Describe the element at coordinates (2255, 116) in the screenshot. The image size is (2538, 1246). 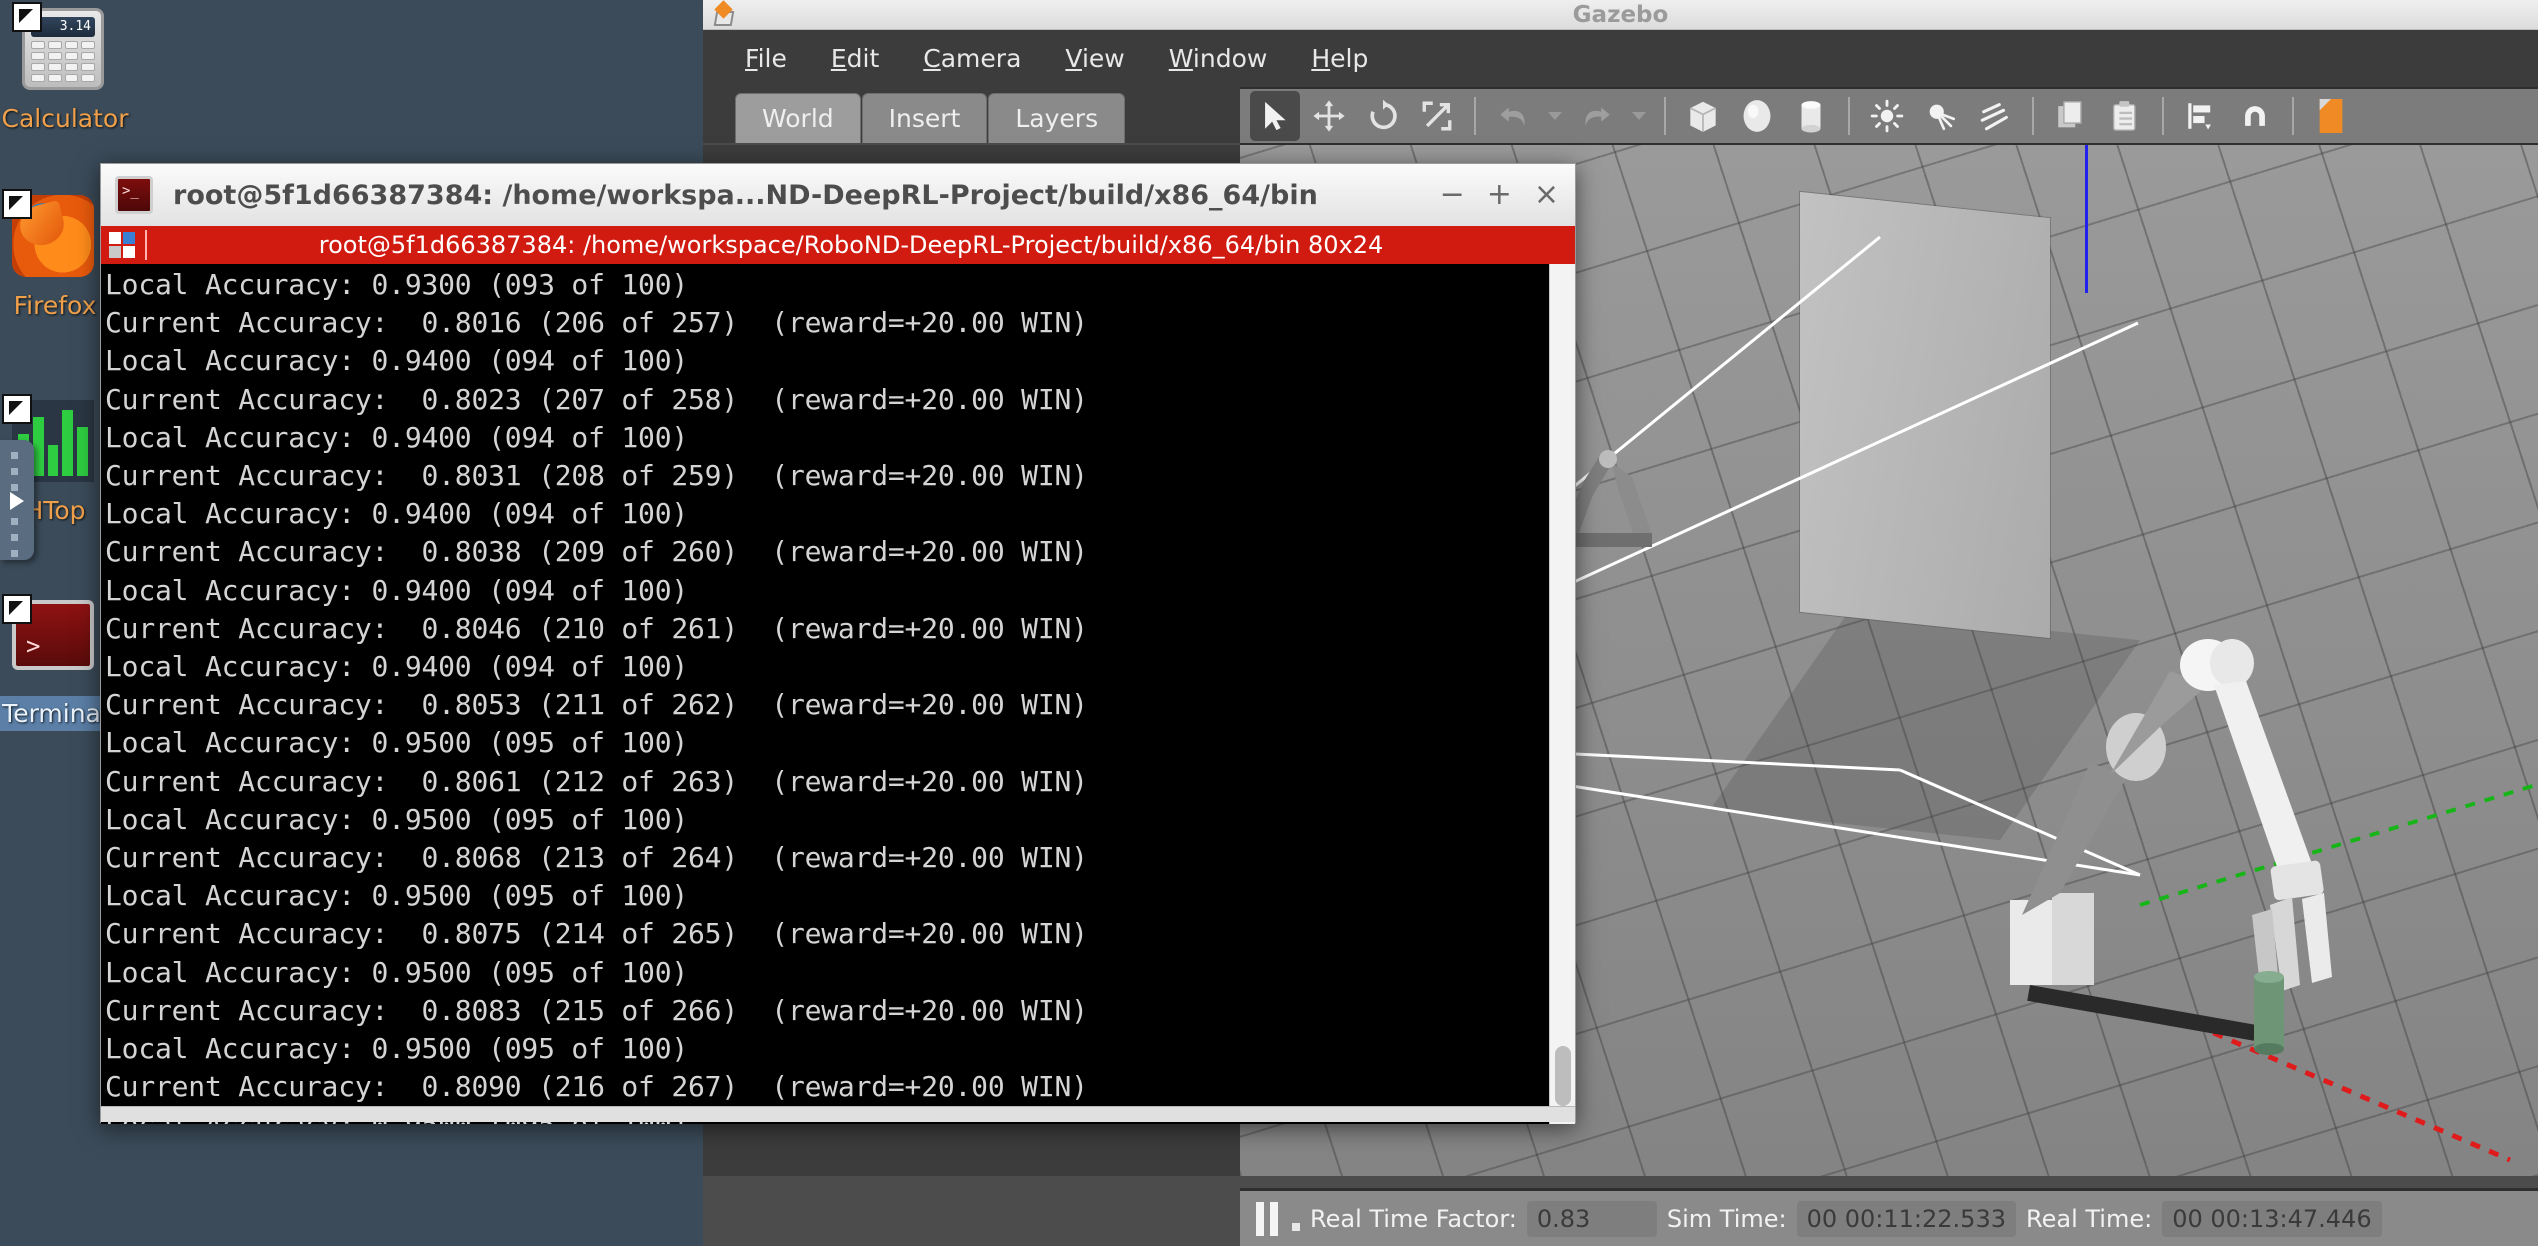
I see `snap-magnet-icon` at that location.